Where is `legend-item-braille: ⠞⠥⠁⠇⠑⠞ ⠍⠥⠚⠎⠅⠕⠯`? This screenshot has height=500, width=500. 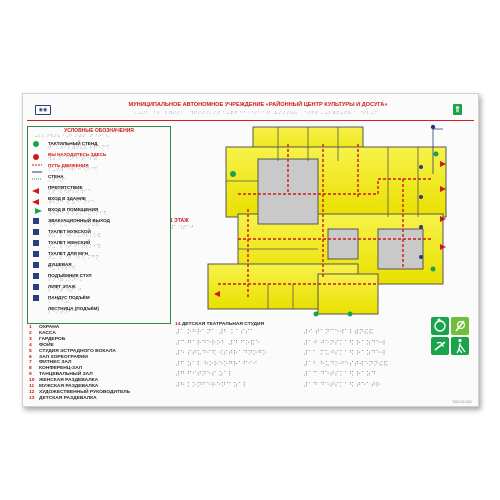 legend-item-braille: ⠞⠥⠁⠇⠑⠞ ⠍⠥⠚⠎⠅⠕⠯ is located at coordinates (75, 236).